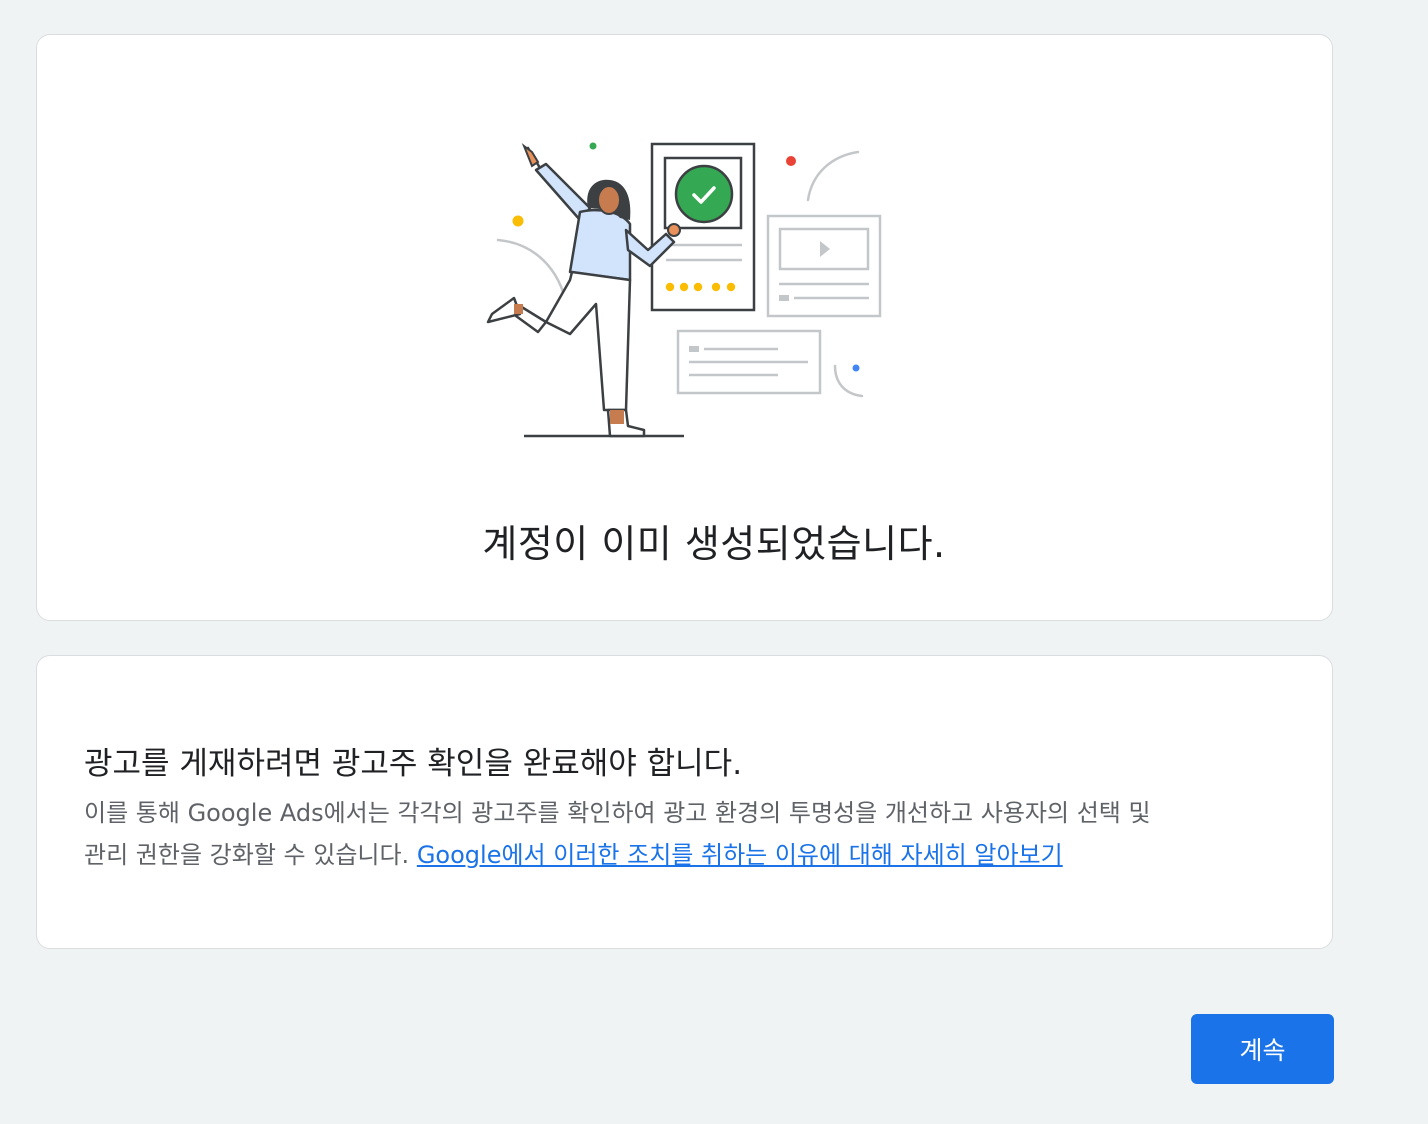  Describe the element at coordinates (684, 290) in the screenshot. I see `person-celebrating-checkmark-illustration` at that location.